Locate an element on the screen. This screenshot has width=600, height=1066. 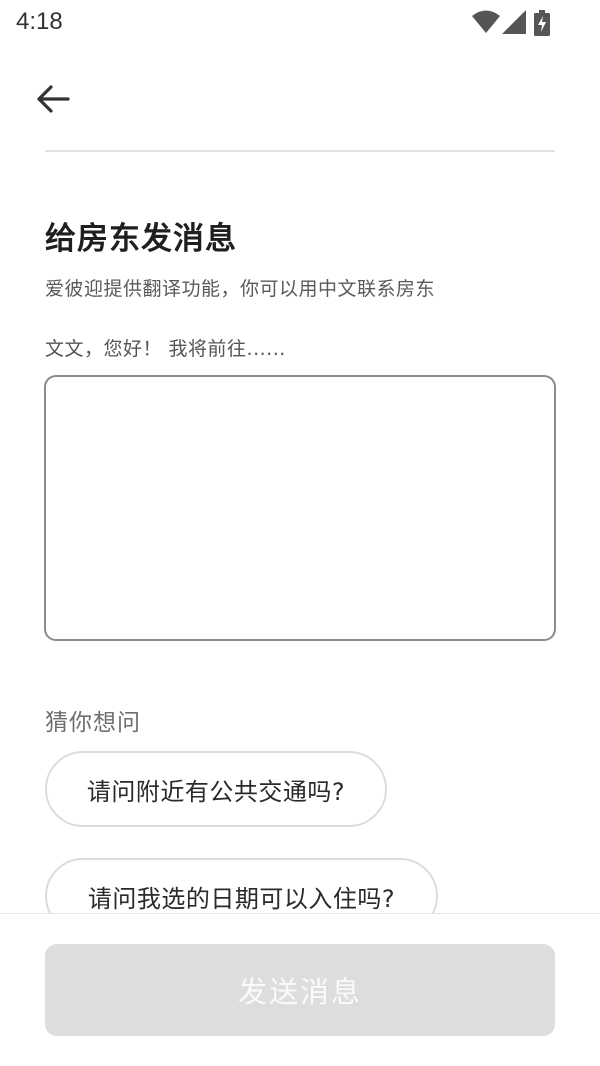
suggestions-heading: 猜你想问 is located at coordinates (93, 723).